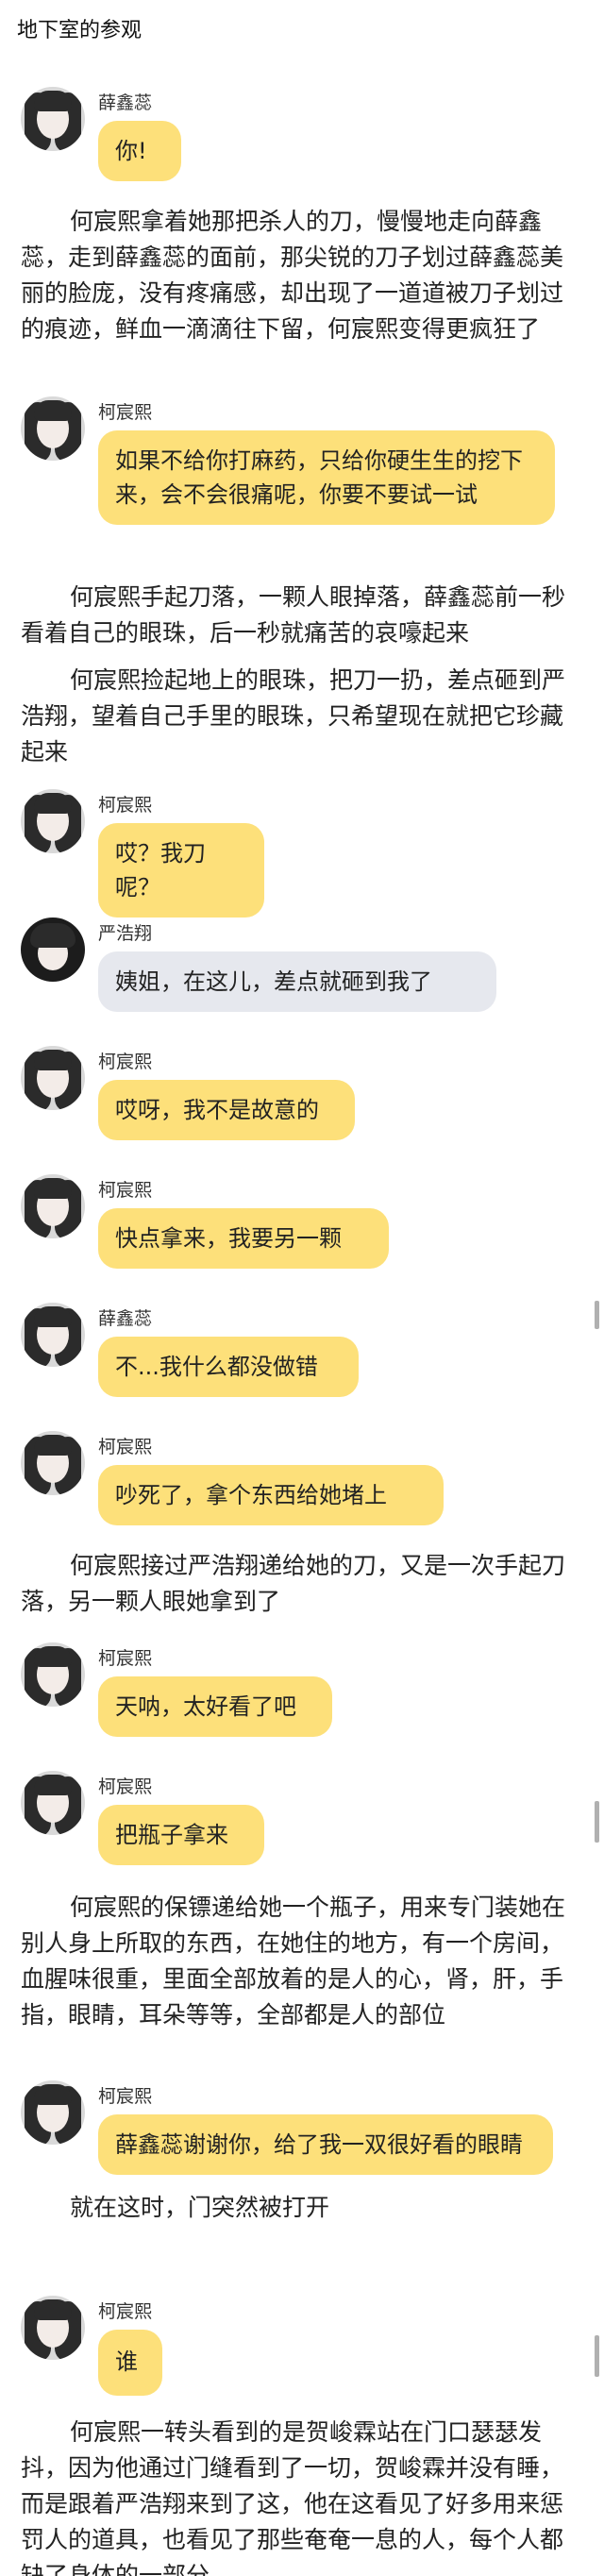 This screenshot has width=604, height=2576. Describe the element at coordinates (200, 2207) in the screenshot. I see `narration-paragraph: 就在这时，门突然被打开` at that location.